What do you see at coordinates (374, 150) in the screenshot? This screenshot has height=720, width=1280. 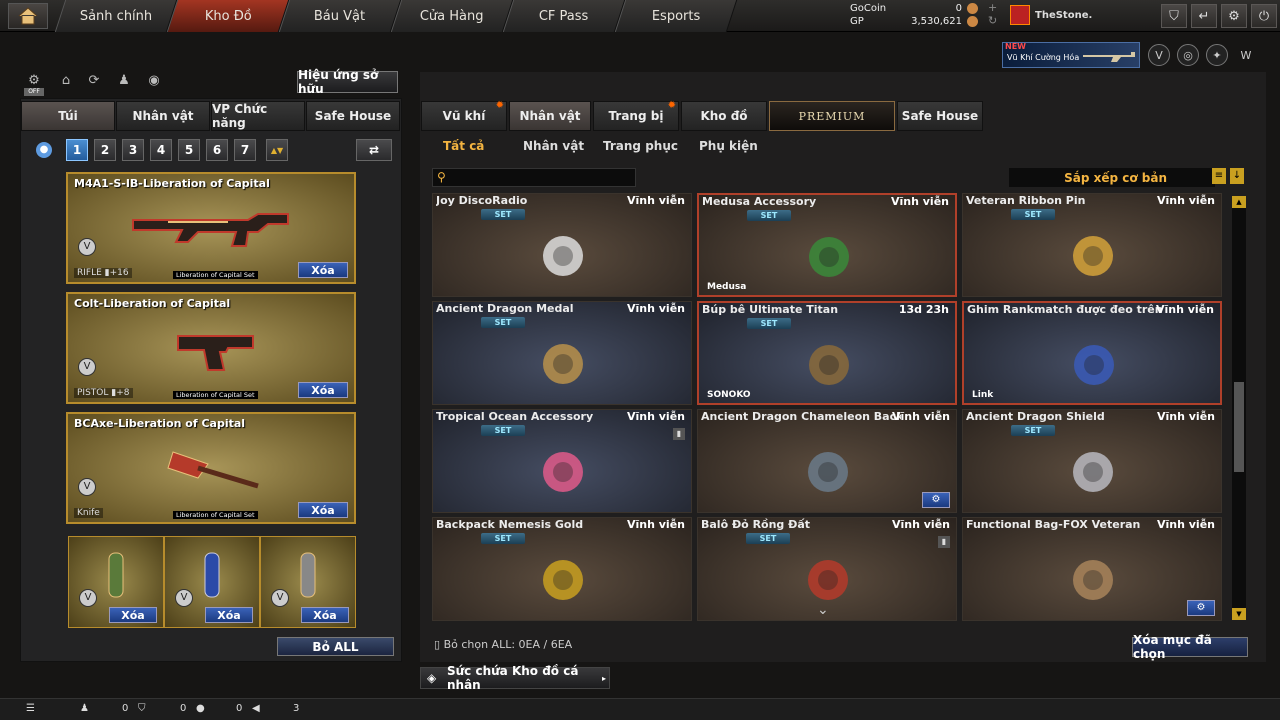 I see `transfer-button: ⇄` at bounding box center [374, 150].